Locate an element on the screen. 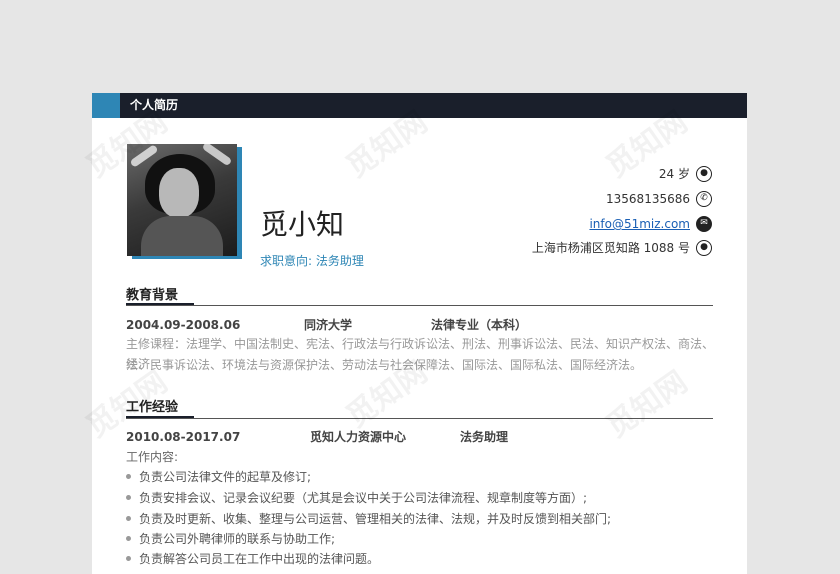  location-icon: ● is located at coordinates (704, 248).